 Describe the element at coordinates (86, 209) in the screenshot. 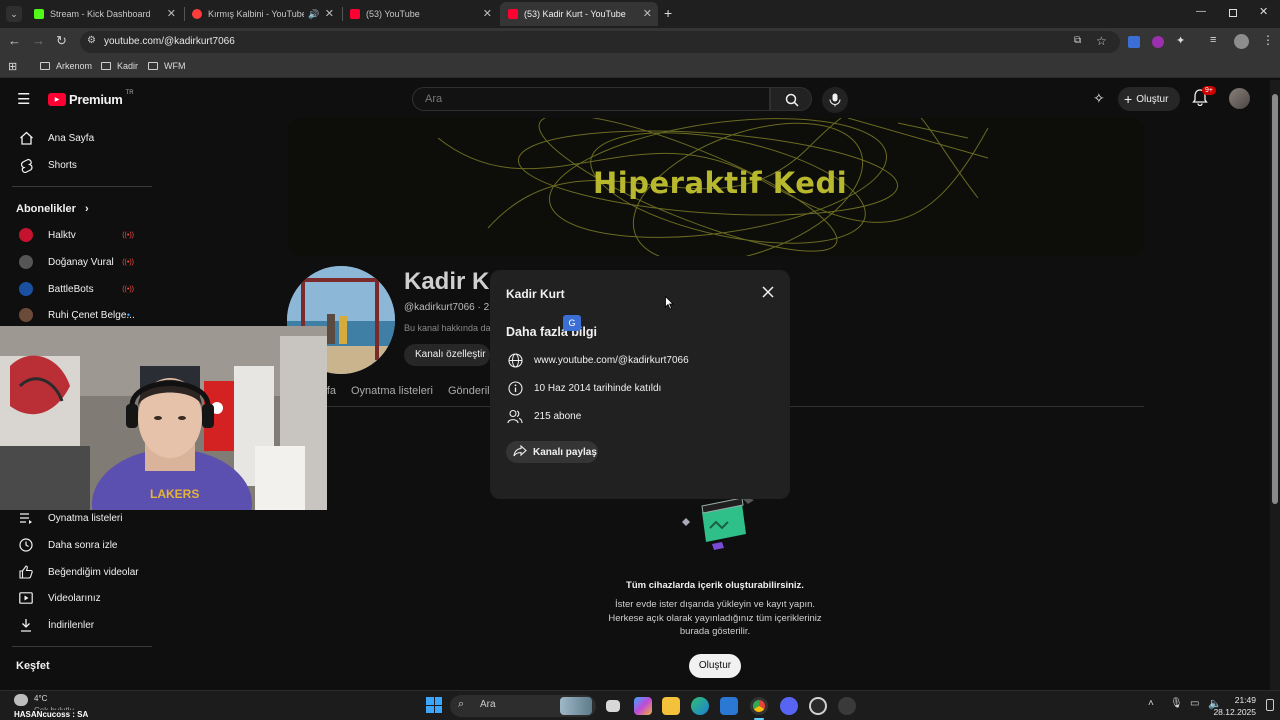

I see `chevron-right-icon: ›` at that location.